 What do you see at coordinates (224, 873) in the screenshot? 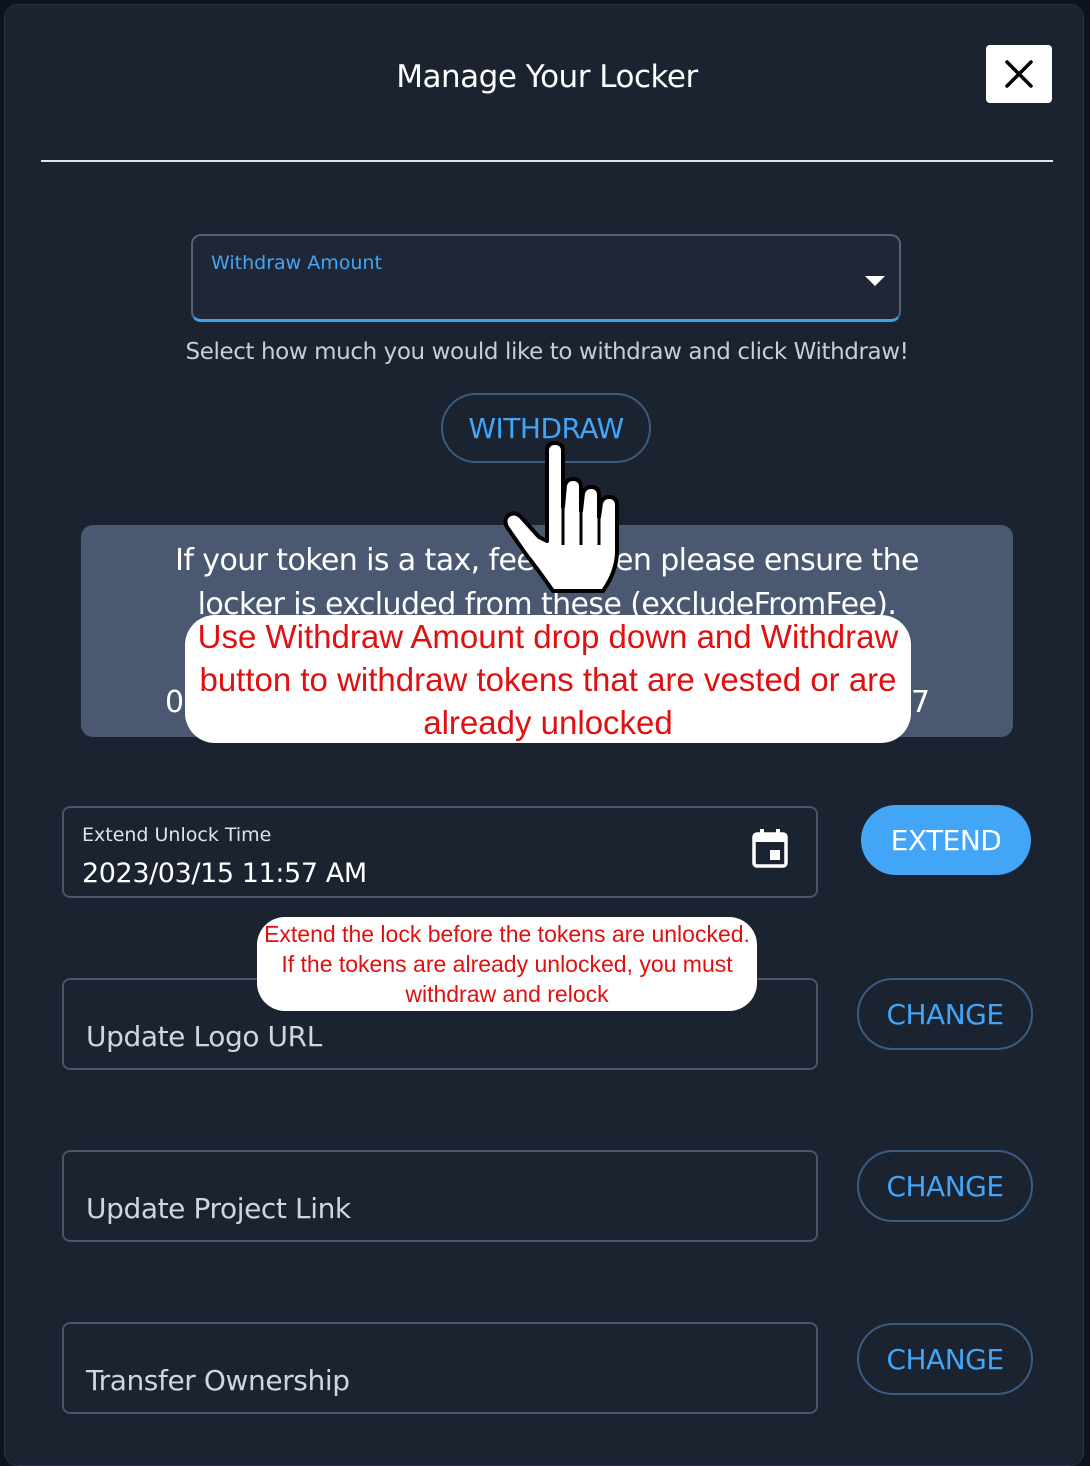
I see `extend-unlock-time-value: 2023/03/15 11:57 AM` at bounding box center [224, 873].